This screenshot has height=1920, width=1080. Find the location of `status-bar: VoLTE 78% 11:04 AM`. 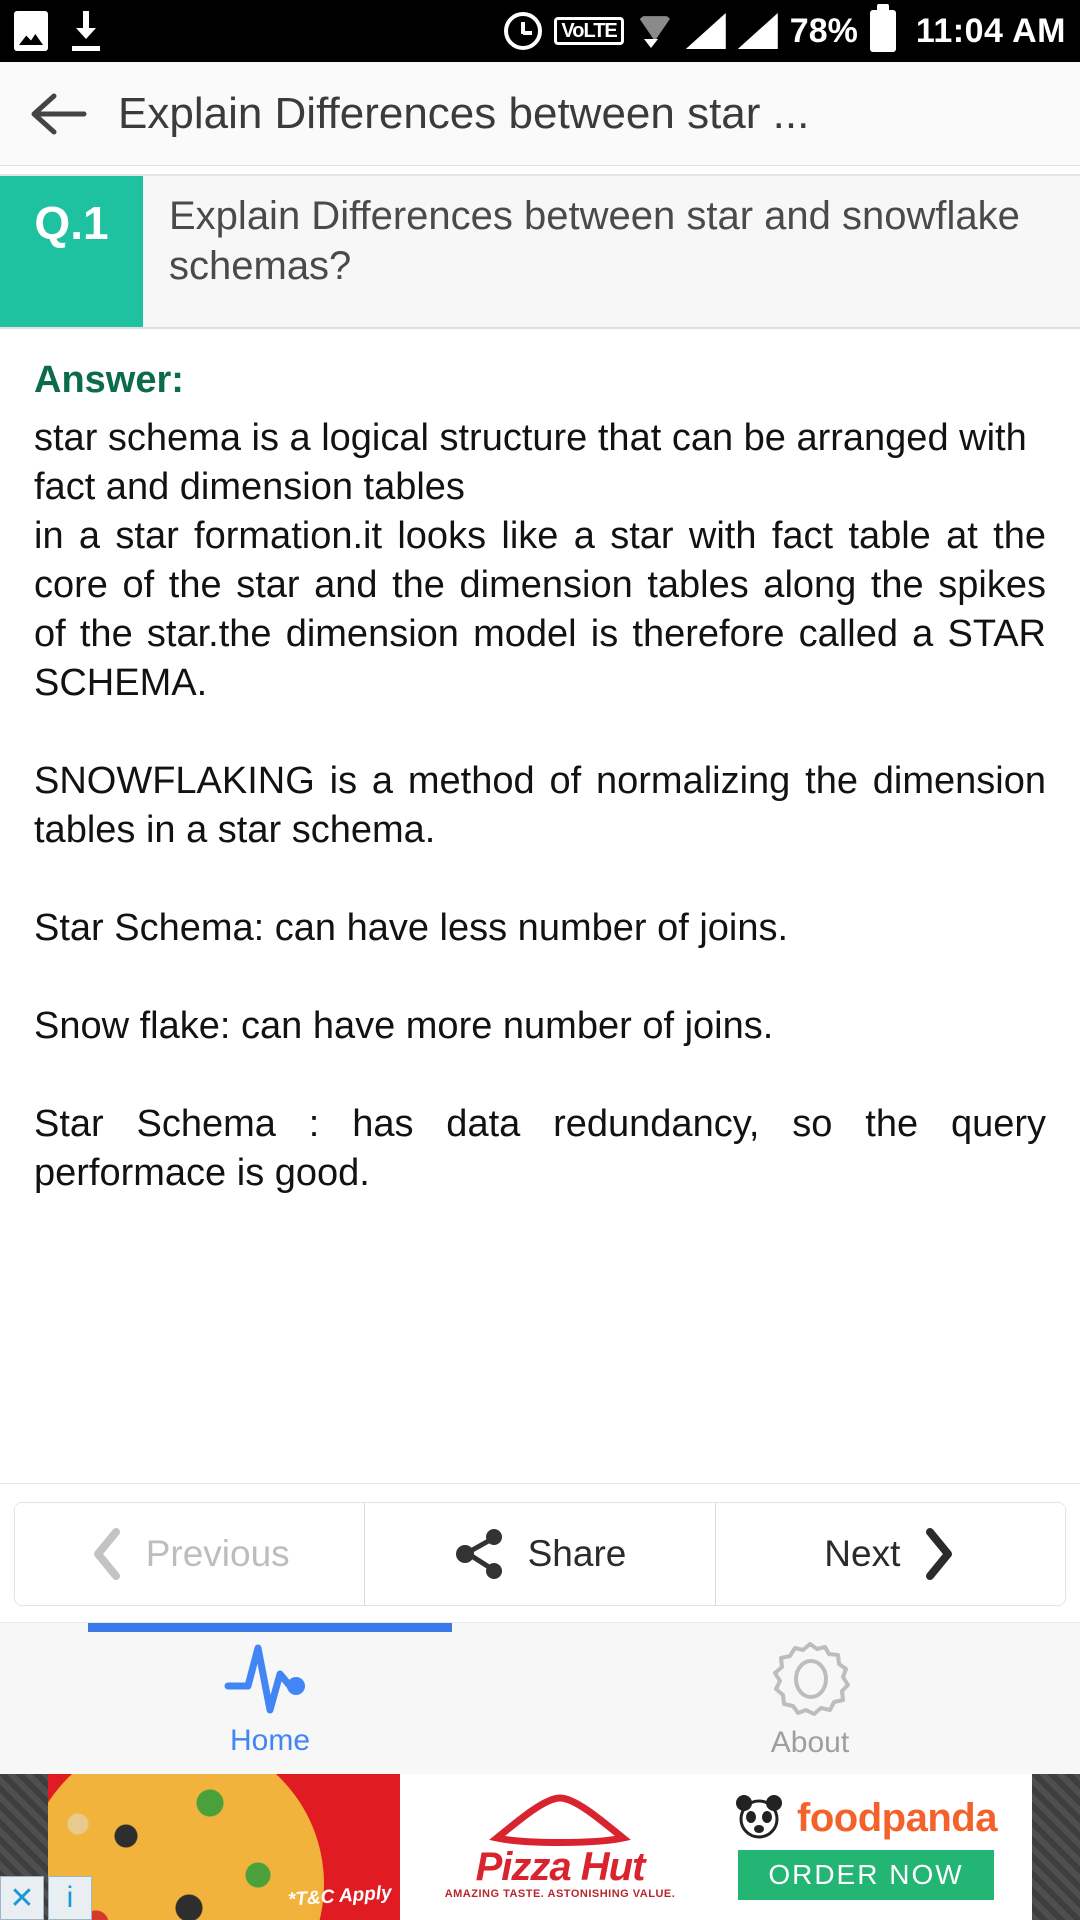

status-bar: VoLTE 78% 11:04 AM is located at coordinates (540, 31).